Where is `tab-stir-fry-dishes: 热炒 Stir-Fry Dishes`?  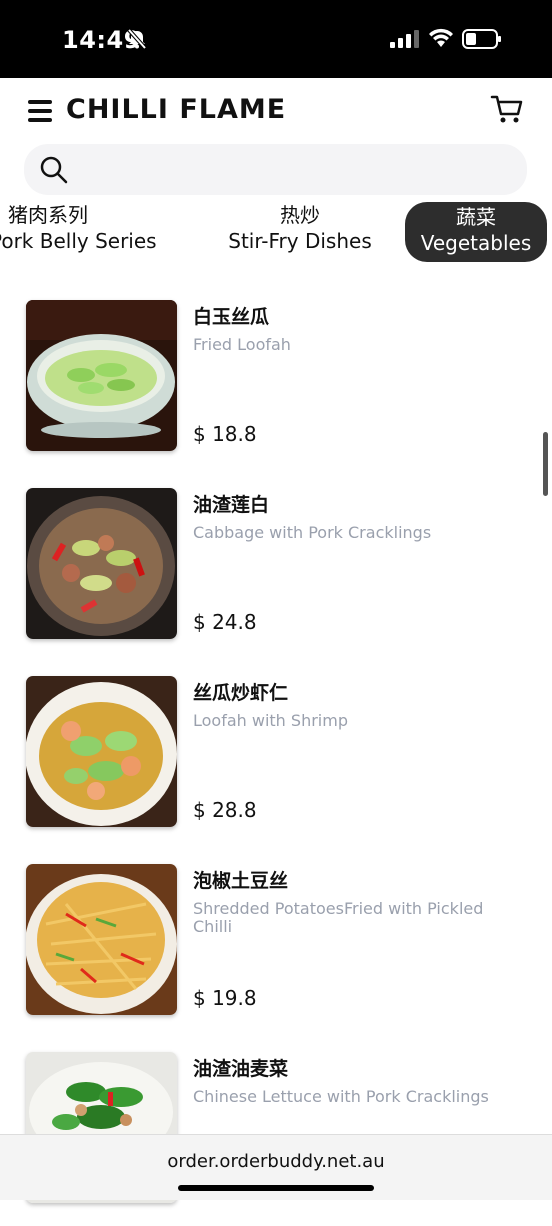
tab-stir-fry-dishes: 热炒 Stir-Fry Dishes is located at coordinates (300, 232).